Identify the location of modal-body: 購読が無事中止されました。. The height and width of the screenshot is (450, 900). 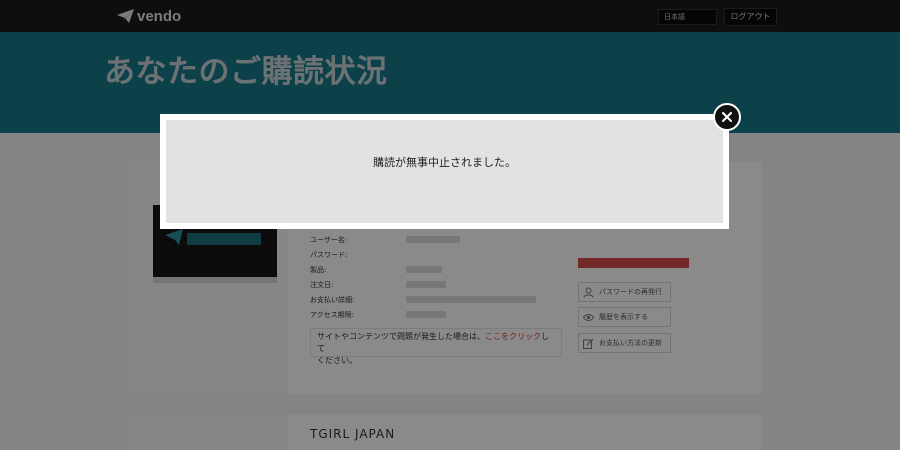
(444, 171).